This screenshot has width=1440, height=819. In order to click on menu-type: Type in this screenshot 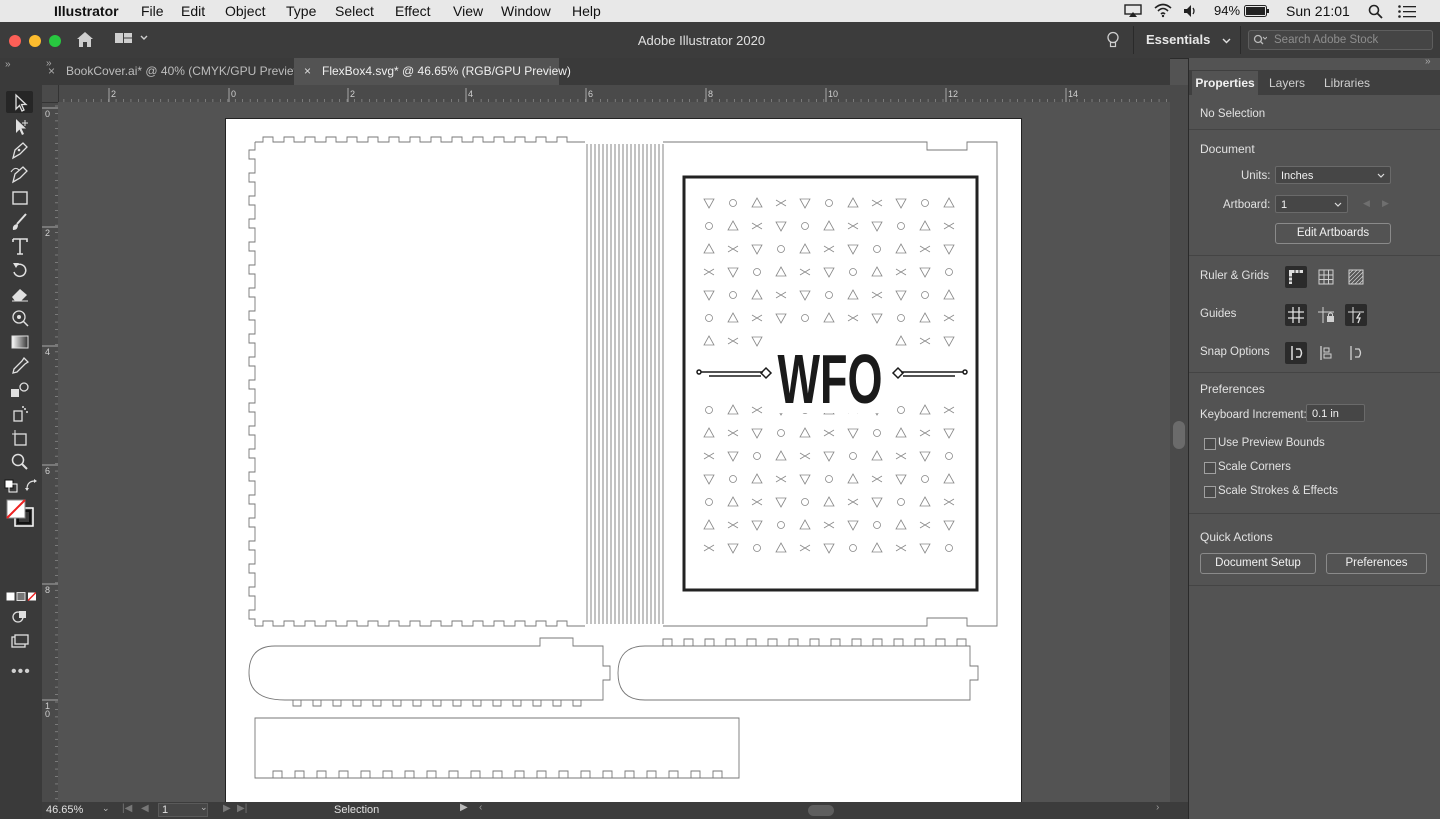, I will do `click(301, 11)`.